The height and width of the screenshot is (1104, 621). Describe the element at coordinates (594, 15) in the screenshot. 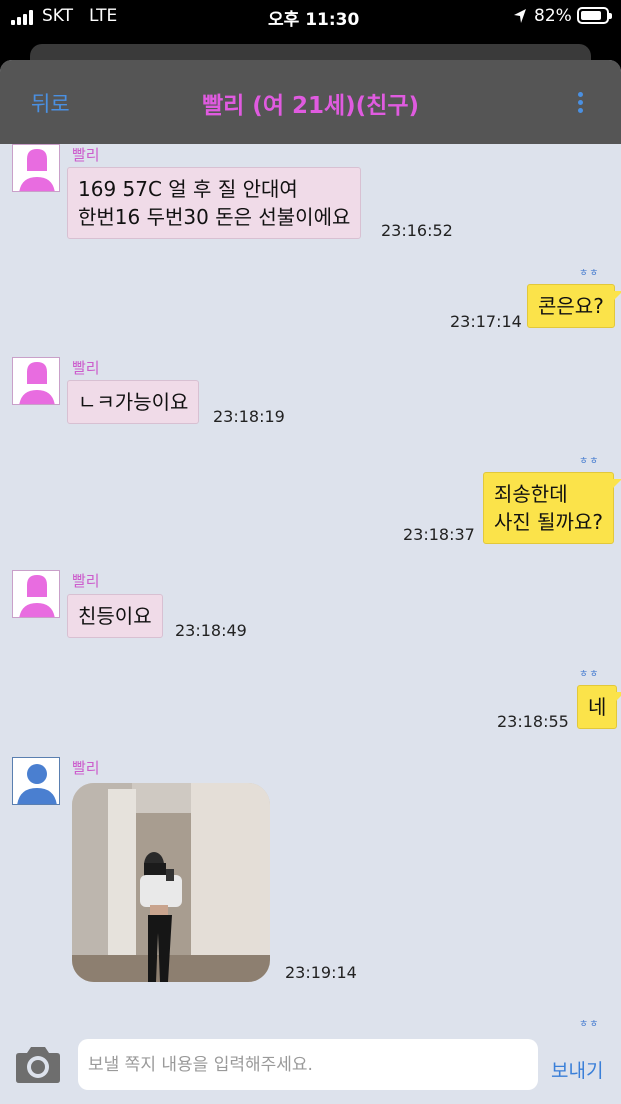

I see `battery-icon` at that location.